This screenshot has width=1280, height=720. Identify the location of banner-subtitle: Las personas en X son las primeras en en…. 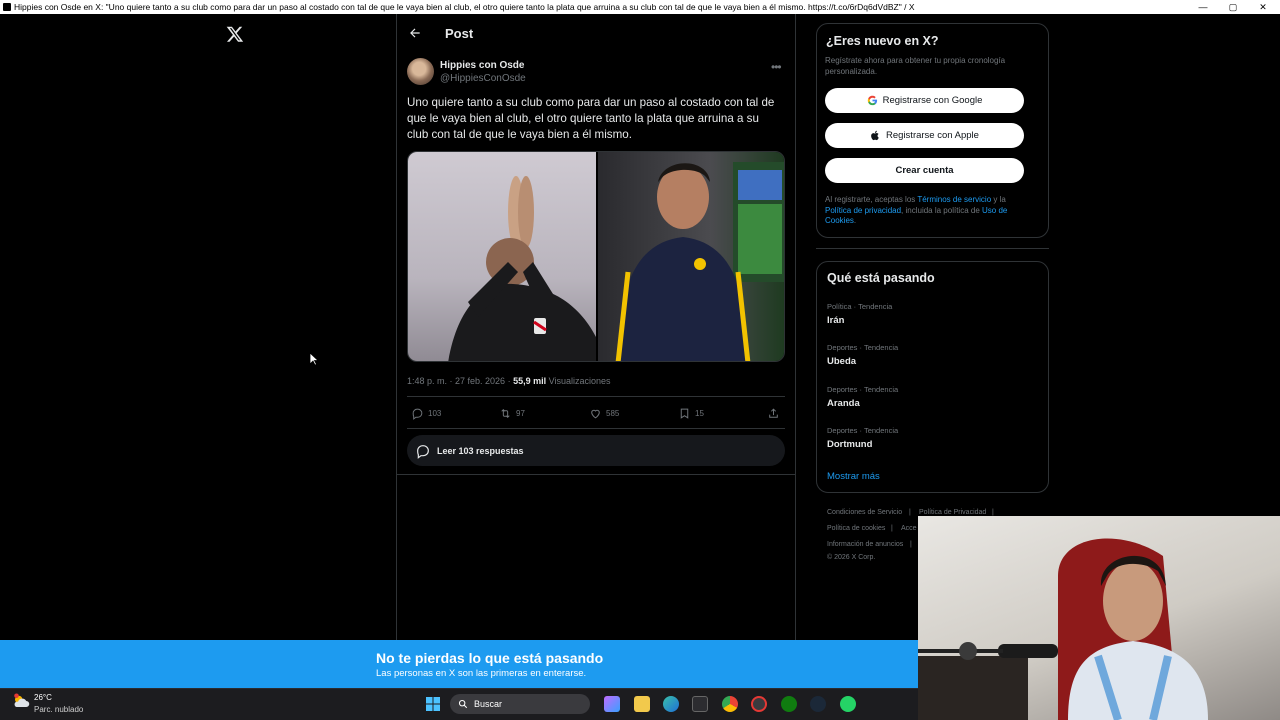
(481, 673).